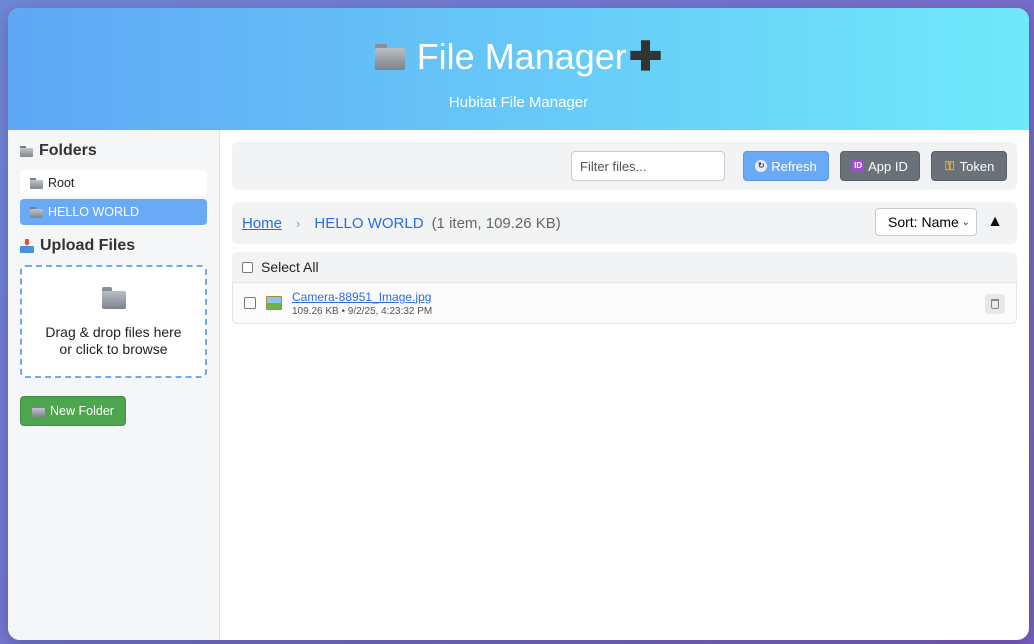 The image size is (1034, 644). Describe the element at coordinates (888, 166) in the screenshot. I see `app-id-label: App ID` at that location.